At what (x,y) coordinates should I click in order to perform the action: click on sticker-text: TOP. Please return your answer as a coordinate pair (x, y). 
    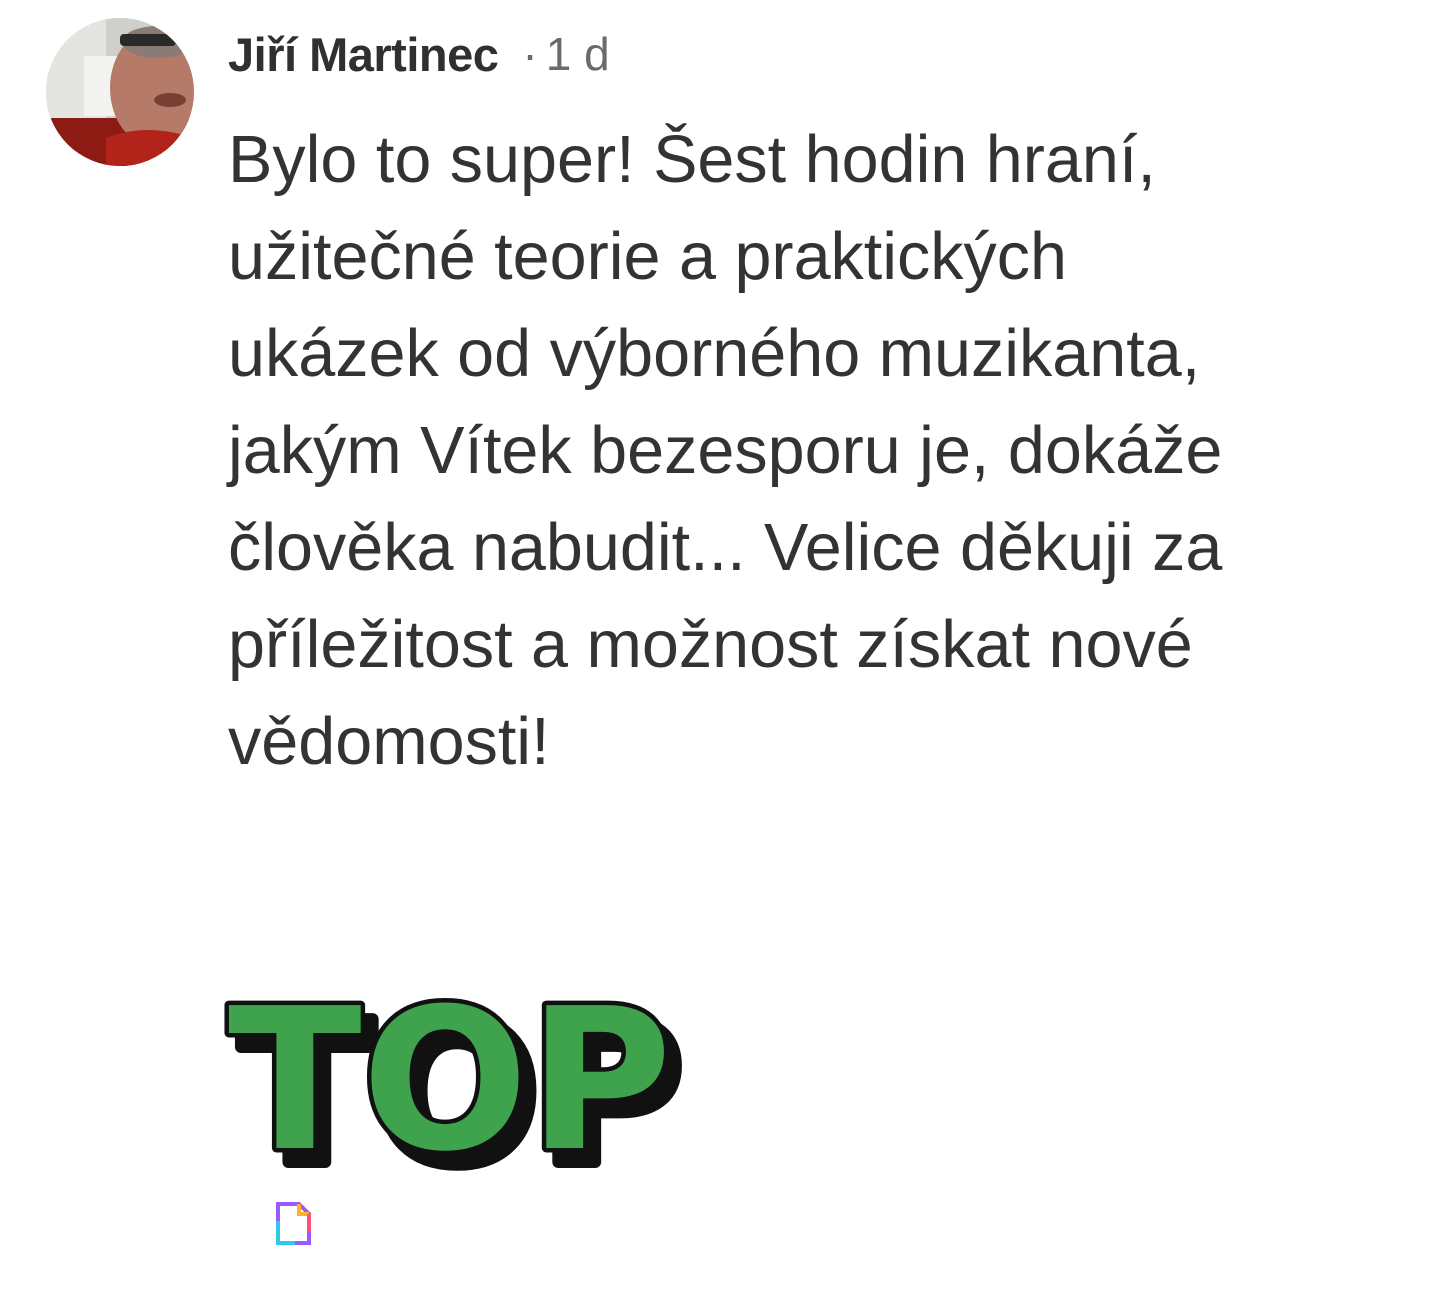
    Looking at the image, I should click on (450, 1069).